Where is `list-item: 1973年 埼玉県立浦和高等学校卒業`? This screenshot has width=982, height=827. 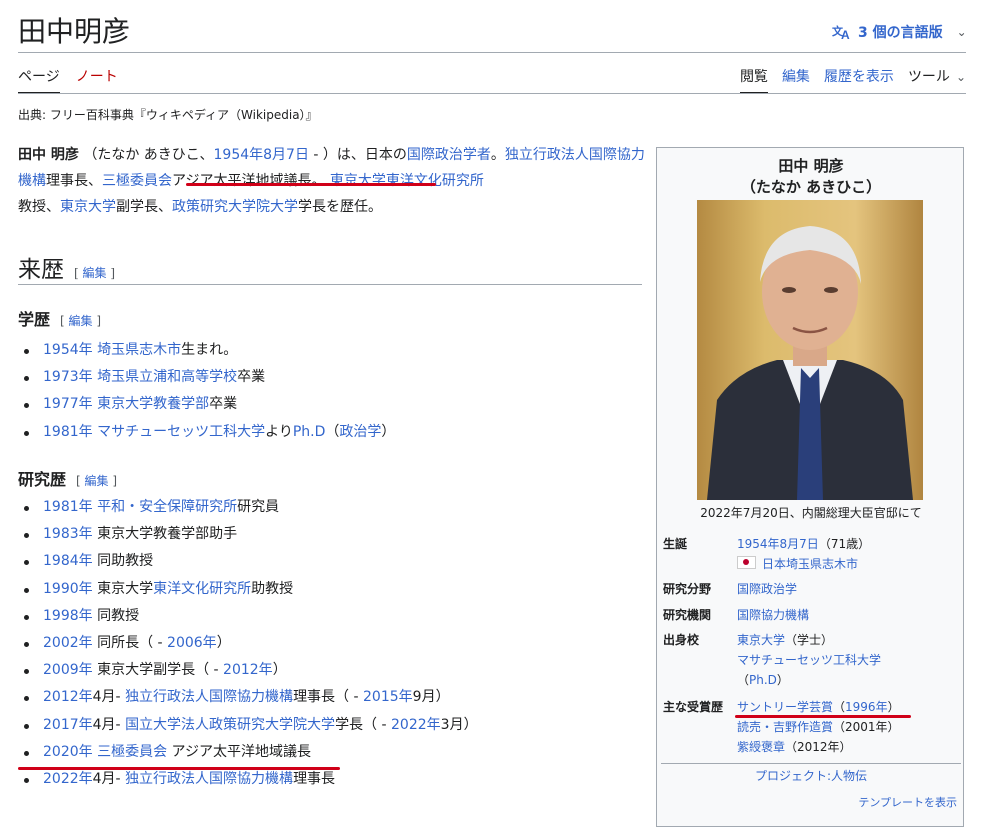
list-item: 1973年 埼玉県立浦和高等学校卒業 is located at coordinates (206, 377).